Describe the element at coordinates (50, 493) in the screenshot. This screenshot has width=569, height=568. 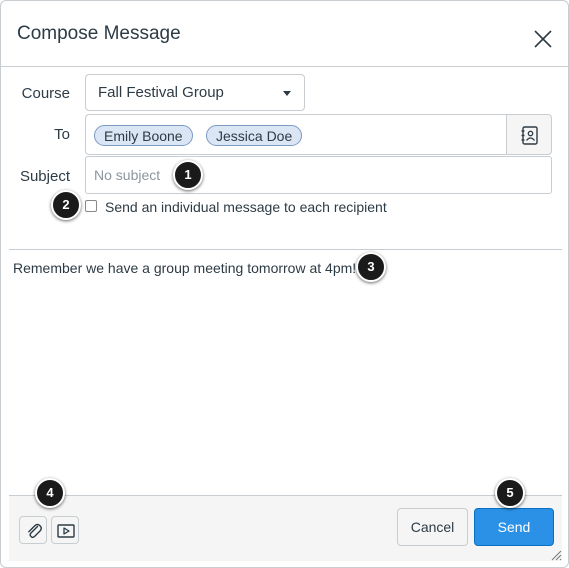
I see `callout-4: 4` at that location.